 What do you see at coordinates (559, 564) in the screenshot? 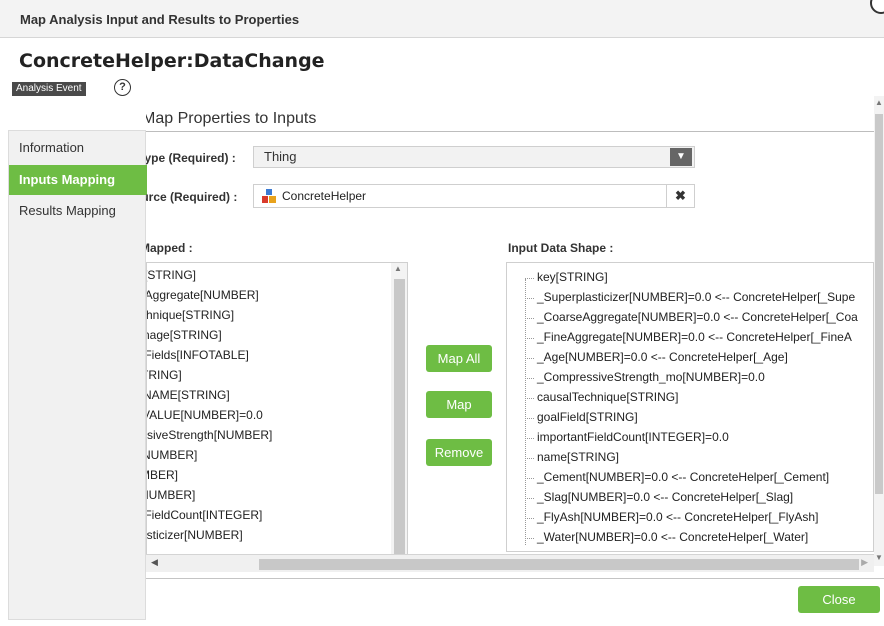
I see `horizontal-scroll-thumb` at bounding box center [559, 564].